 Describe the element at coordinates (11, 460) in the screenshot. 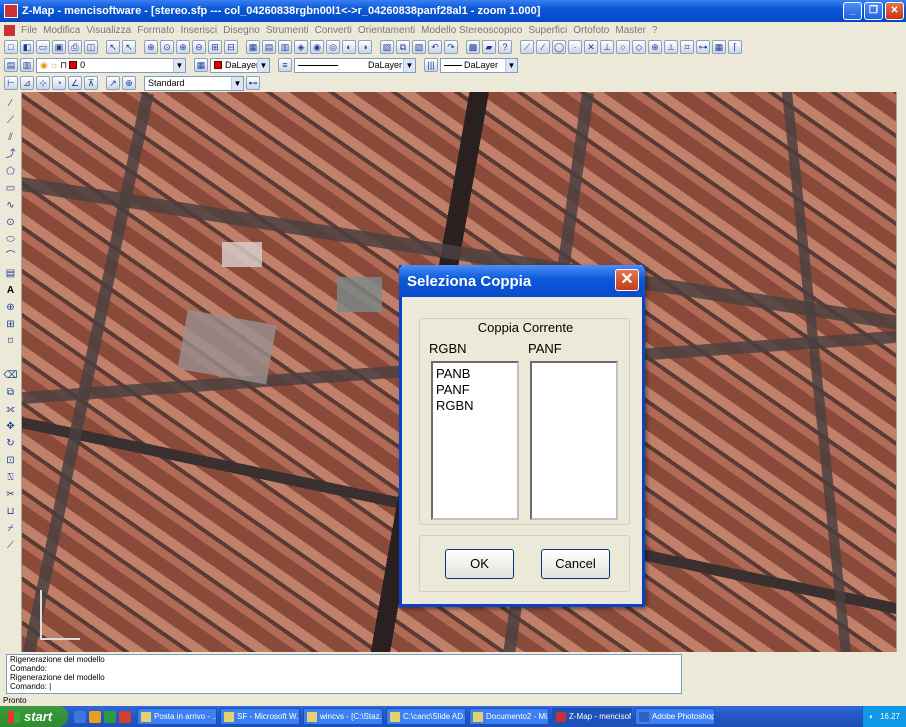

I see `scale-icon: ⊡` at that location.